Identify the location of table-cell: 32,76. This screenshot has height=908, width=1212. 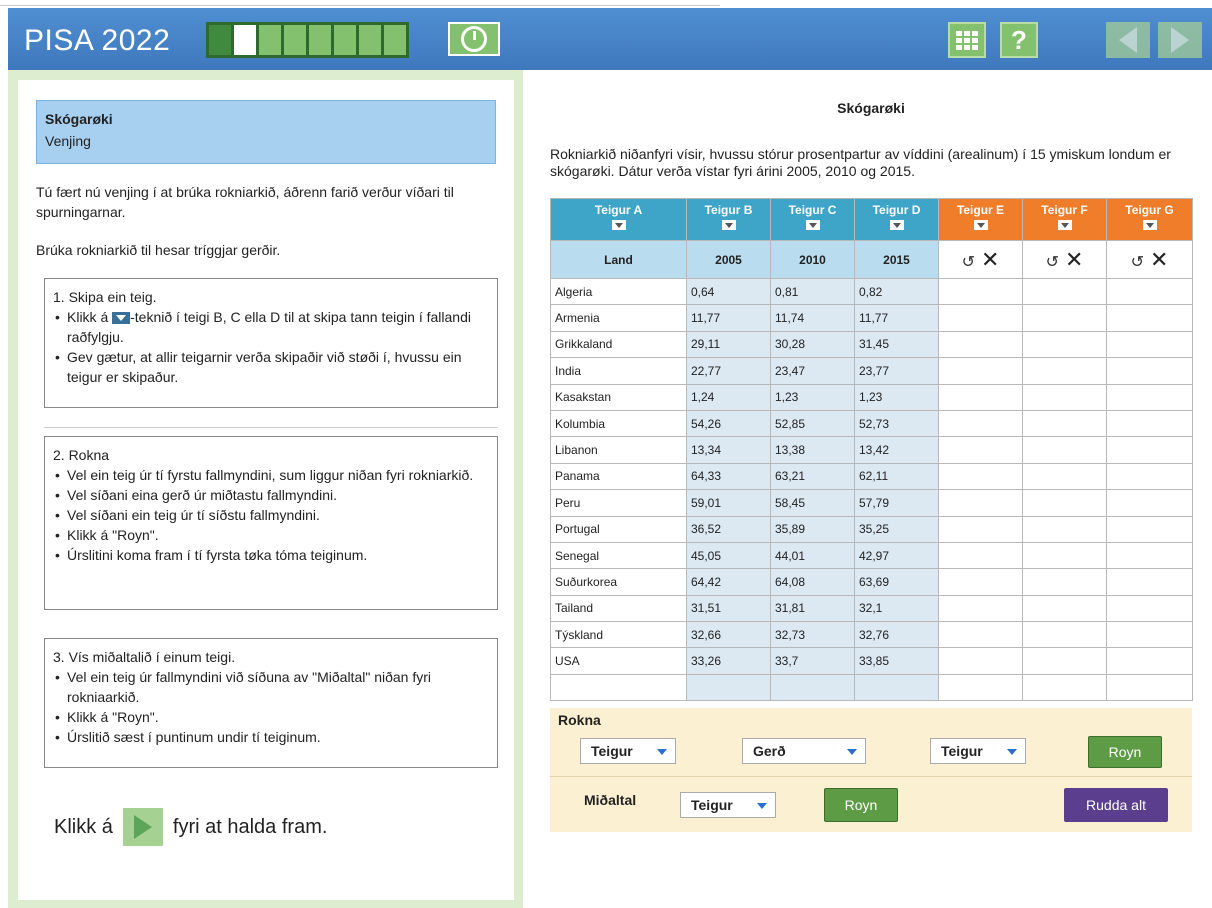
(896, 635).